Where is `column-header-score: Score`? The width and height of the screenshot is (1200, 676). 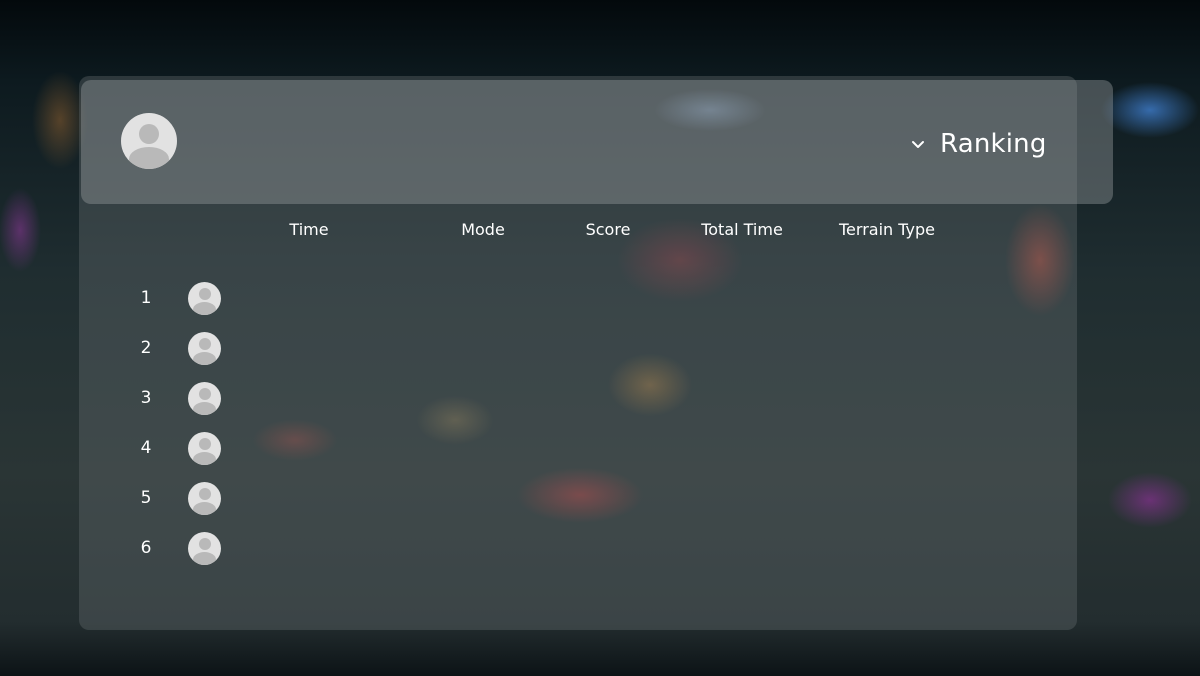 column-header-score: Score is located at coordinates (608, 229).